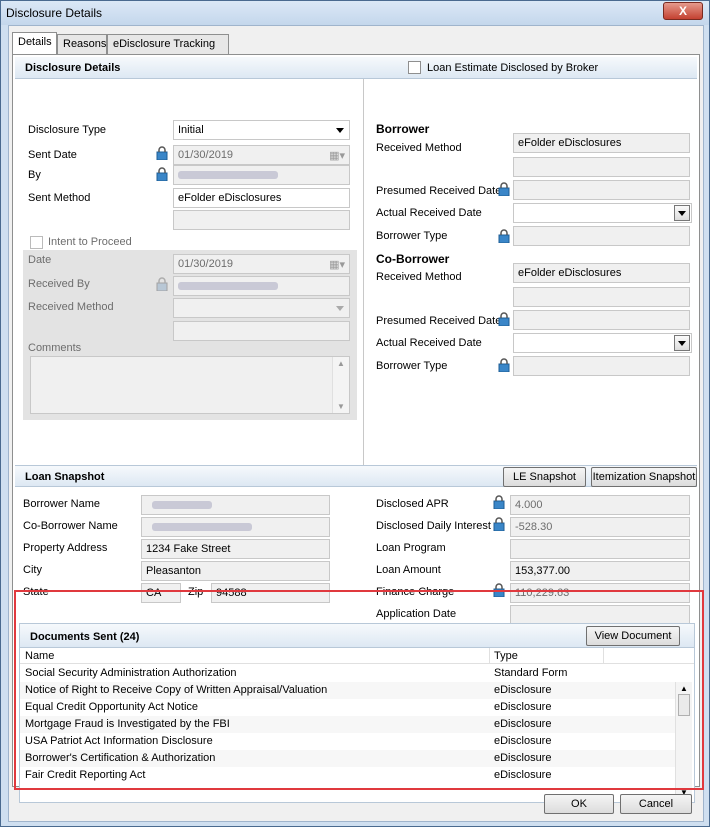  I want to click on sent-method-label: Sent Method, so click(59, 198).